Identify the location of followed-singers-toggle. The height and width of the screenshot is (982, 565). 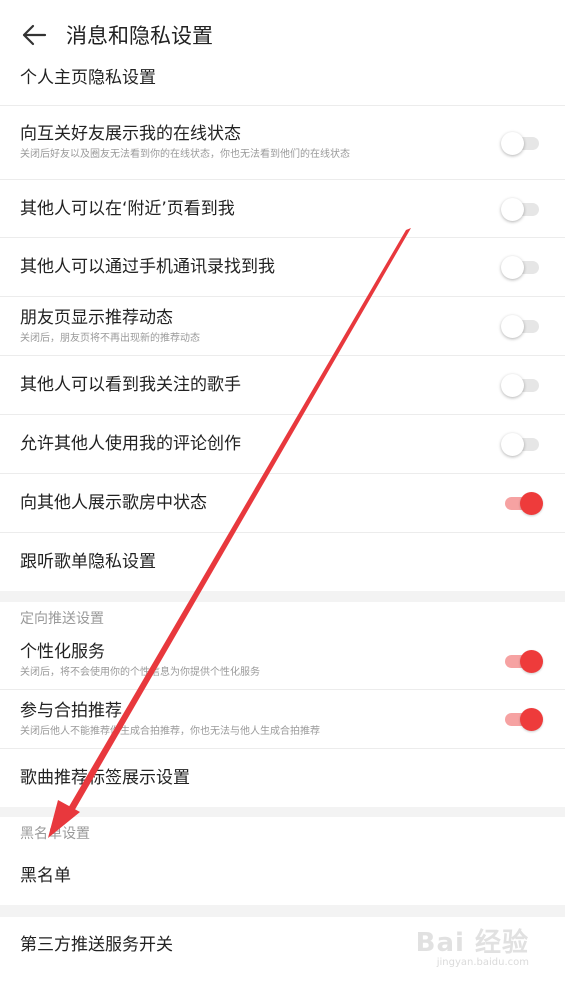
(522, 385).